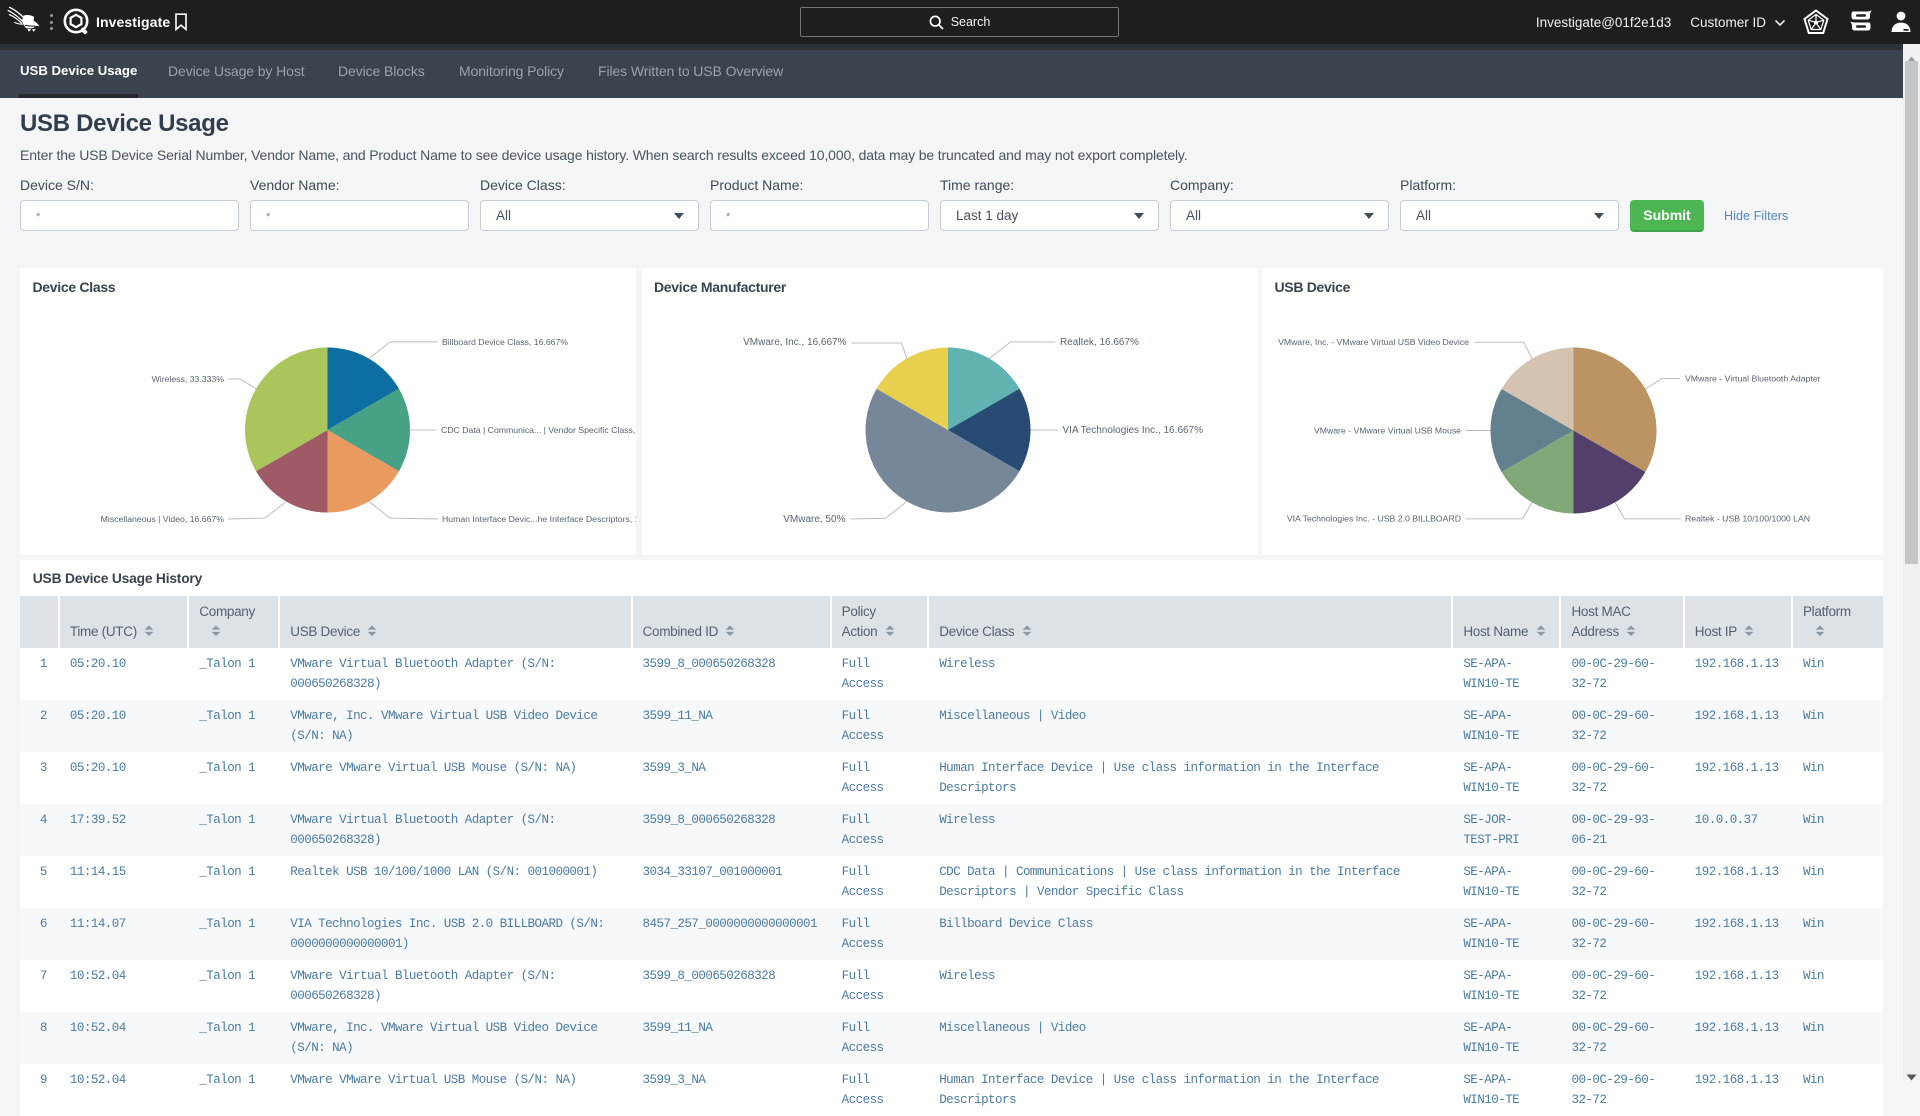 Image resolution: width=1920 pixels, height=1116 pixels. What do you see at coordinates (794, 342) in the screenshot?
I see `svg-text: VMware, Inc., 16.667%` at bounding box center [794, 342].